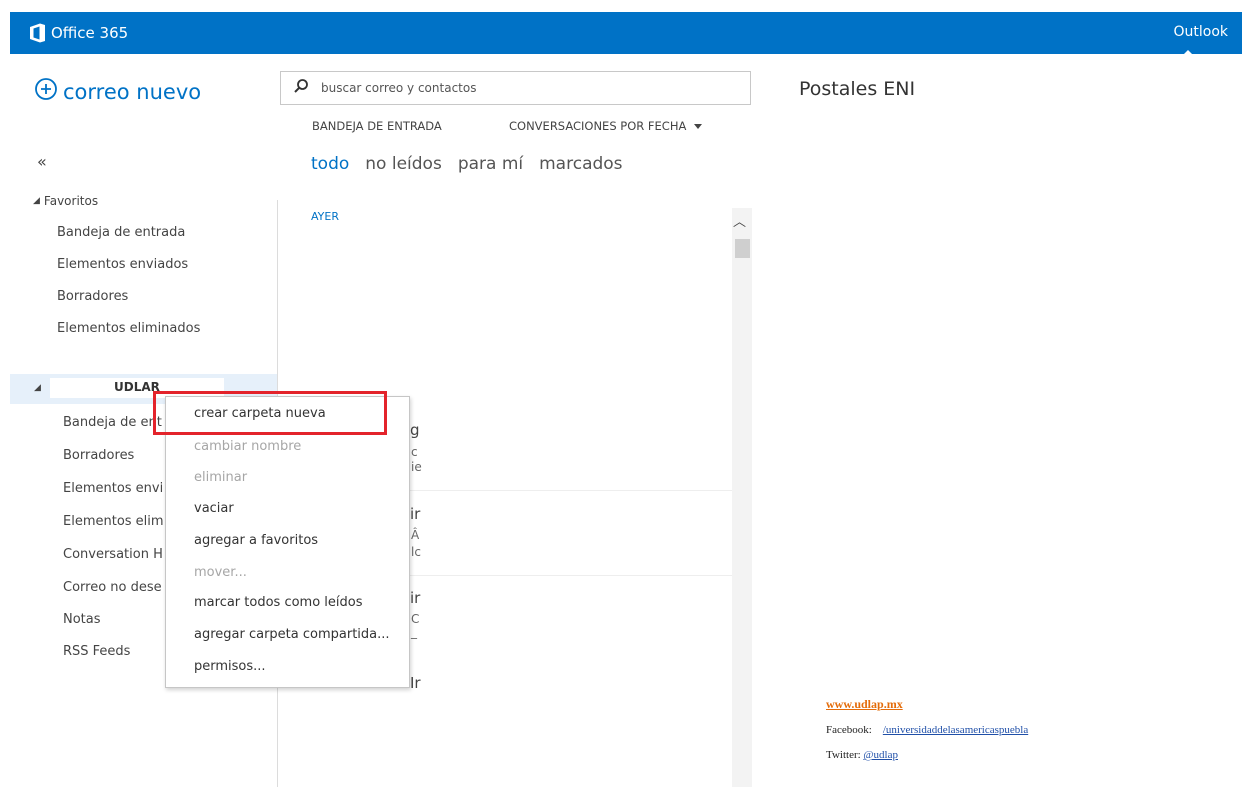  I want to click on message-snippet: lc, so click(416, 552).